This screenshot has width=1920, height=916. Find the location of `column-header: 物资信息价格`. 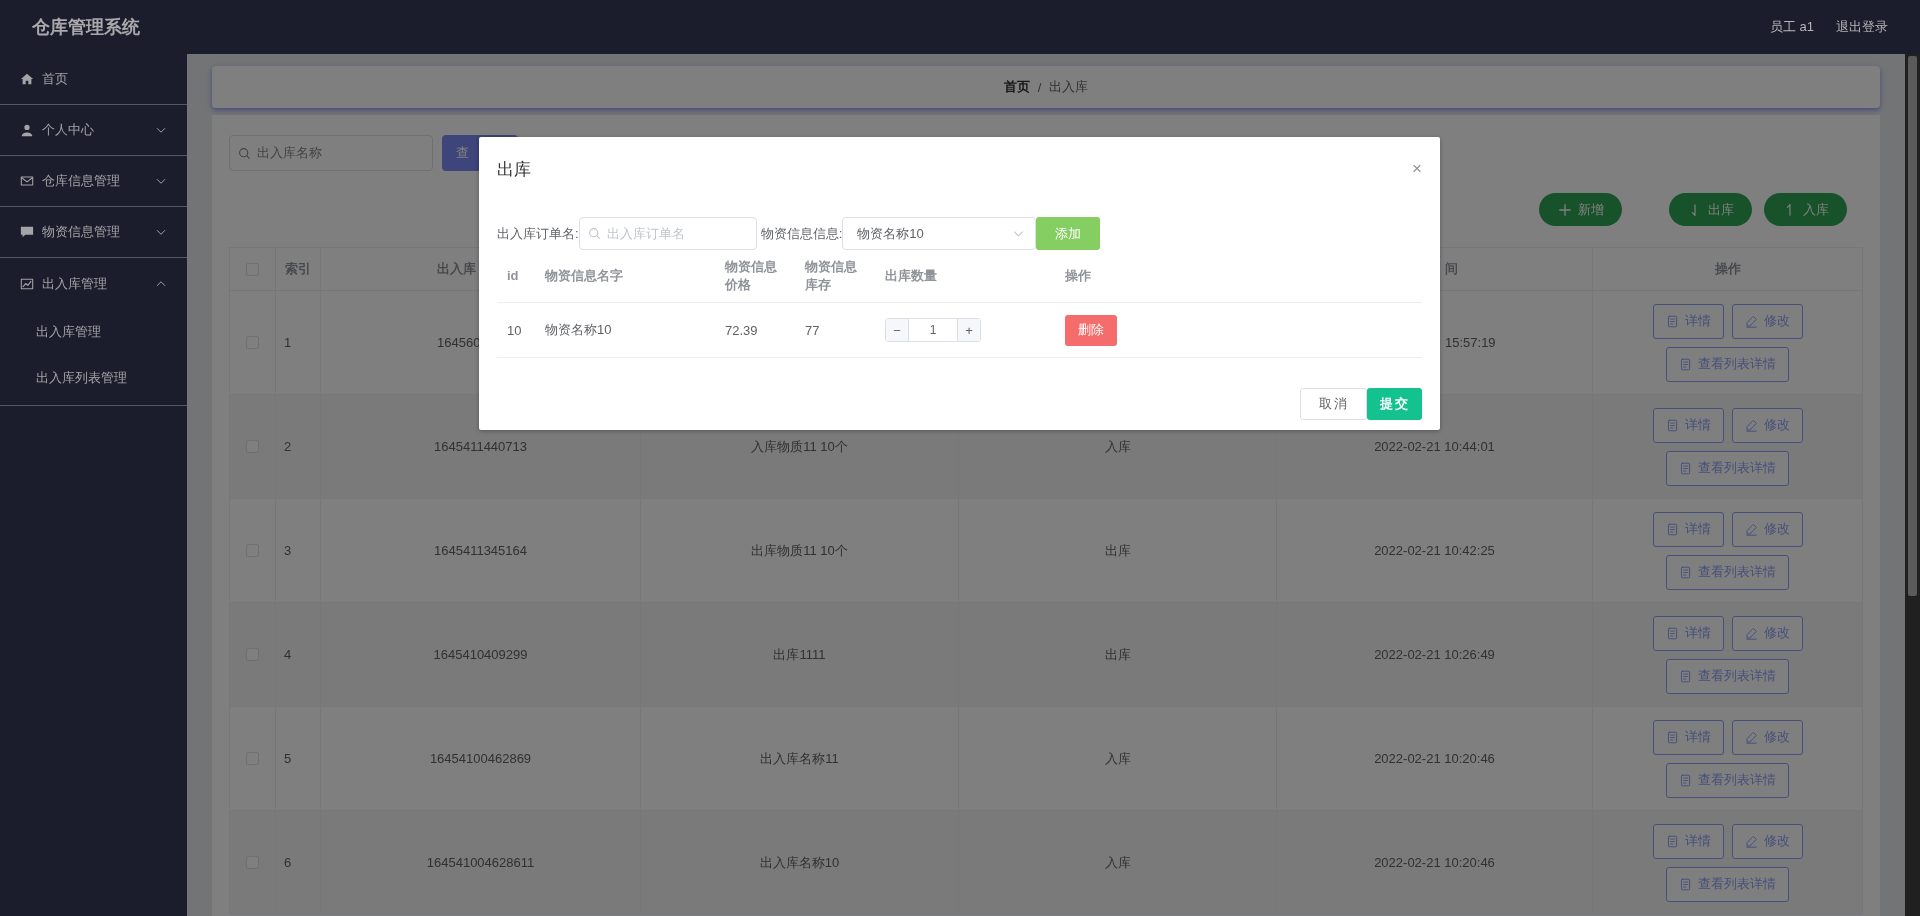

column-header: 物资信息价格 is located at coordinates (751, 275).